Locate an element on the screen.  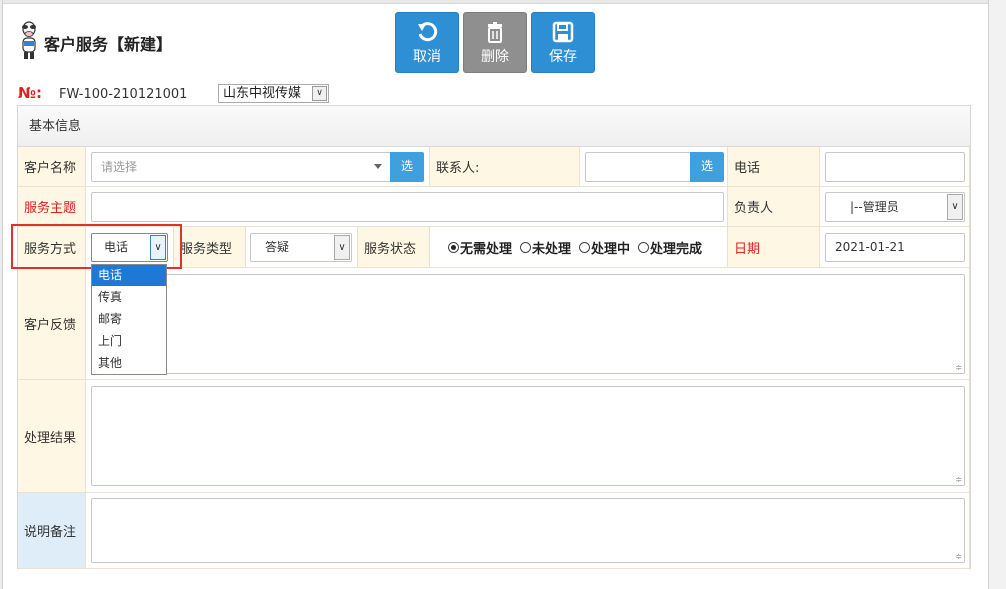
service-status-radio-group: 无需处理 未处理 处理中 处理完成 is located at coordinates (579, 247).